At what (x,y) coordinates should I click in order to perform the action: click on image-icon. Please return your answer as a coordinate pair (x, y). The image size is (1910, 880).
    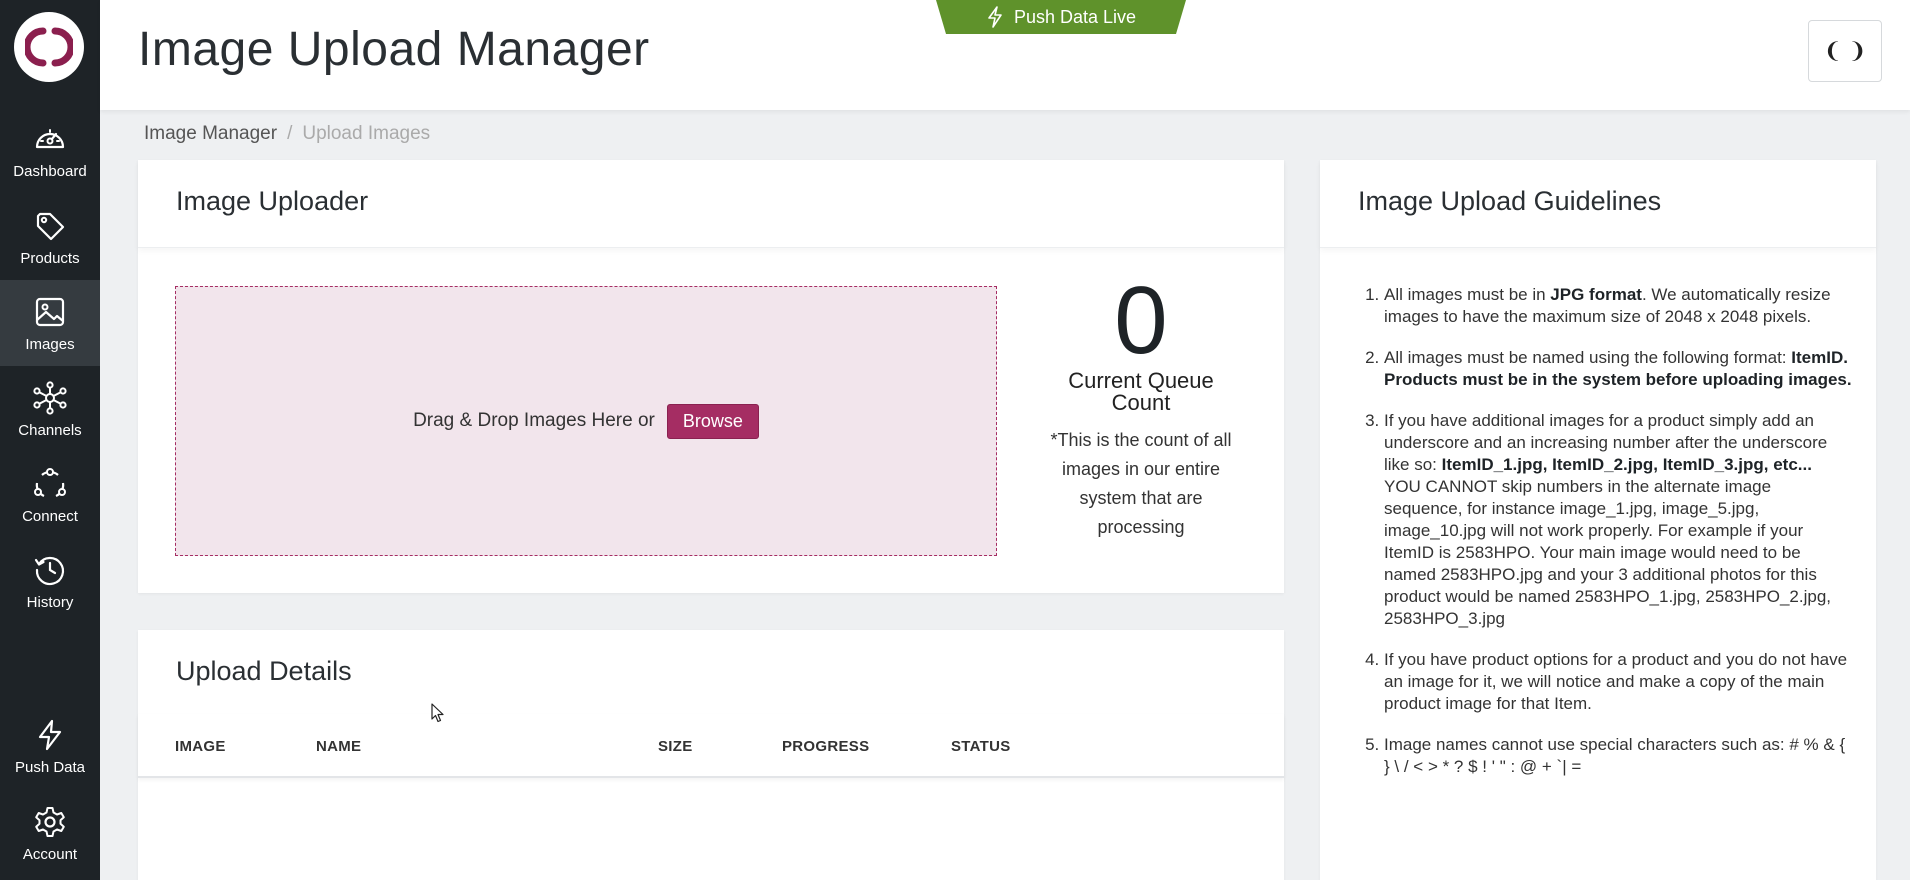
    Looking at the image, I should click on (50, 311).